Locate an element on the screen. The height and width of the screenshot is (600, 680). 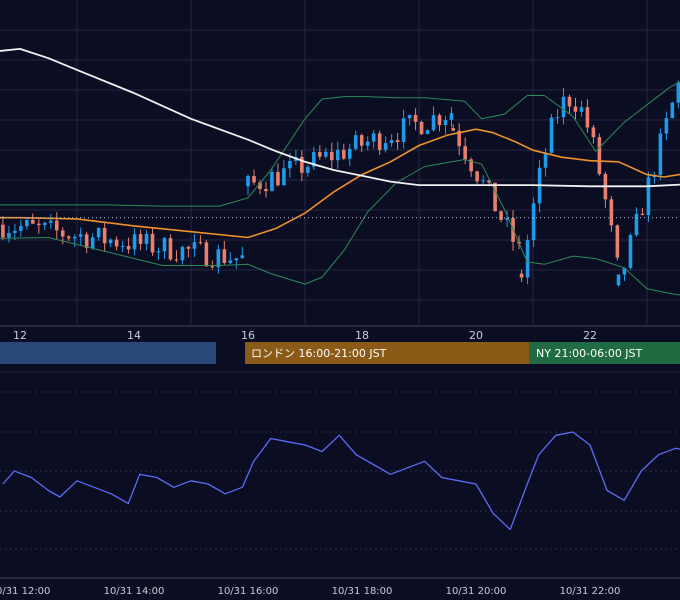
main-x-tick-label: 14 is located at coordinates (134, 335).